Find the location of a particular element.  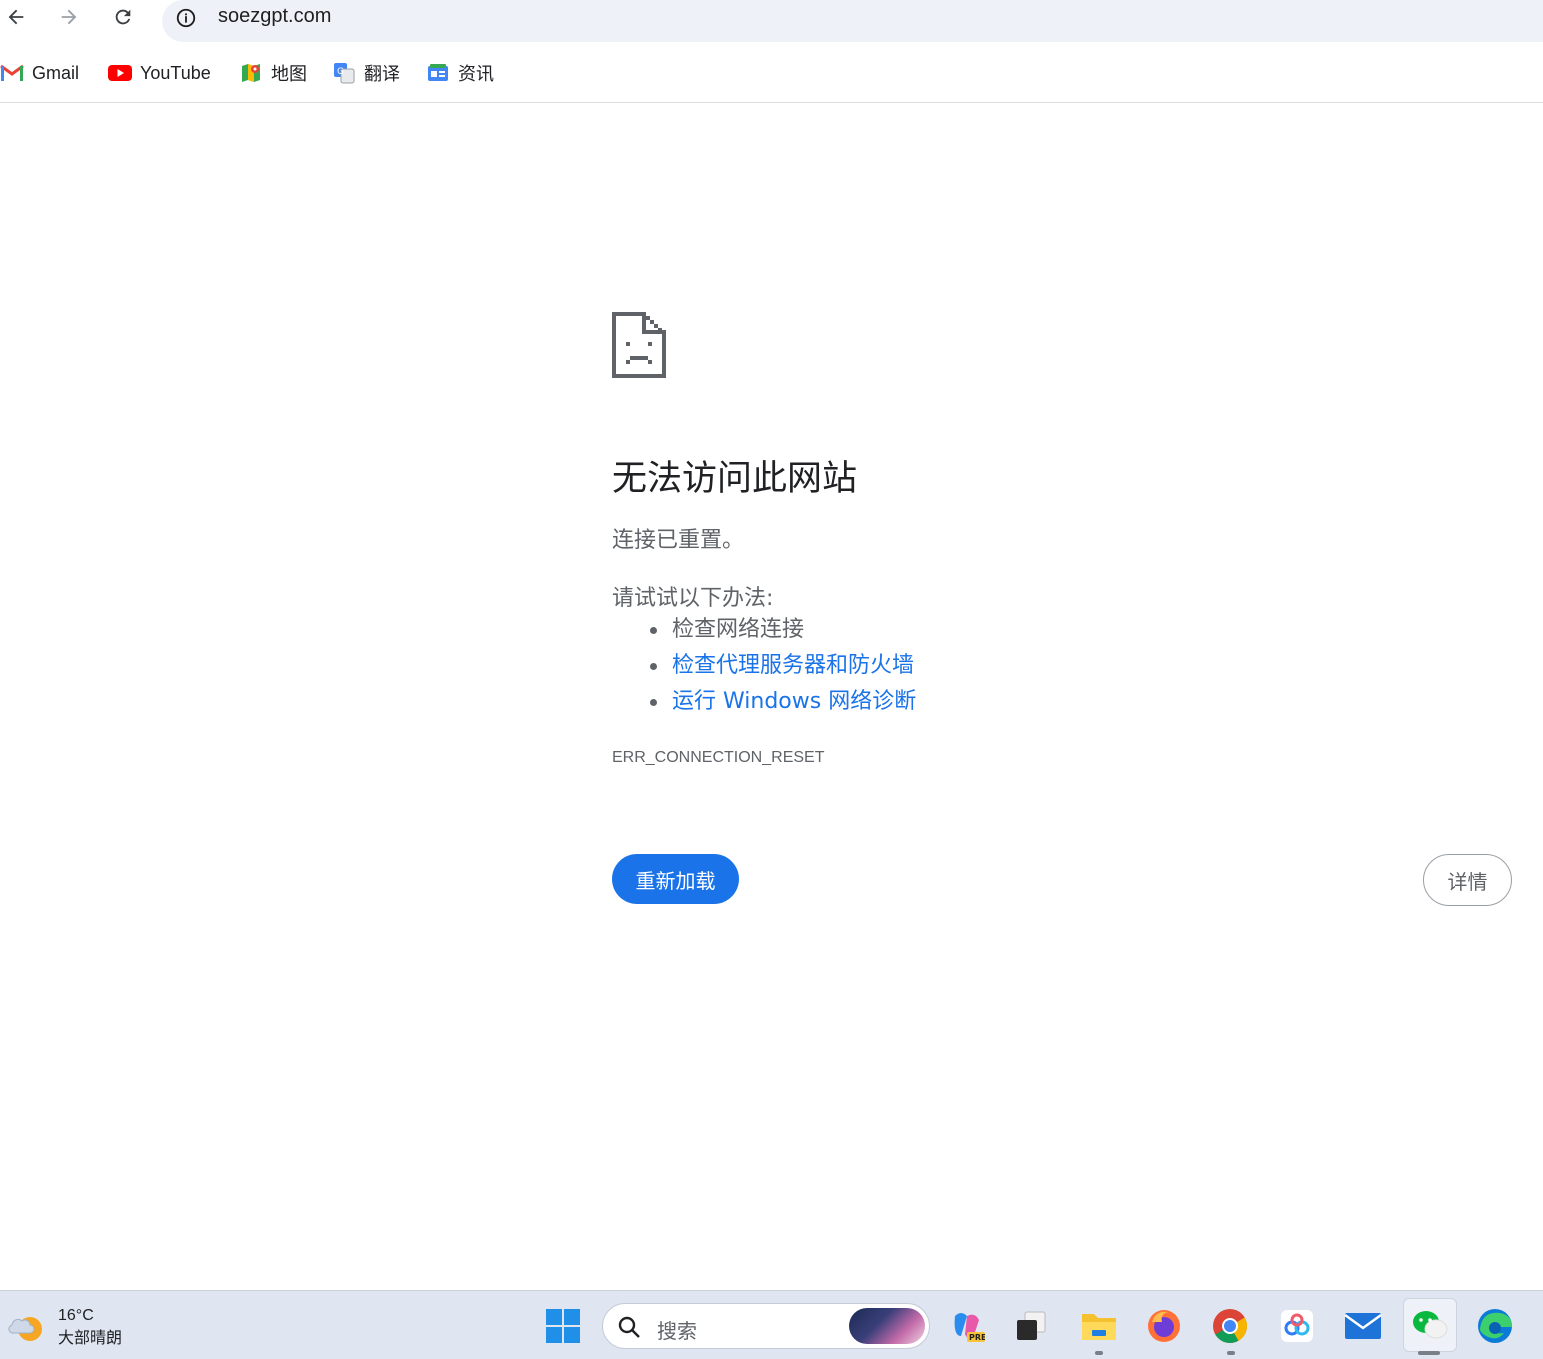

taskbar-edge is located at coordinates (1495, 1326).